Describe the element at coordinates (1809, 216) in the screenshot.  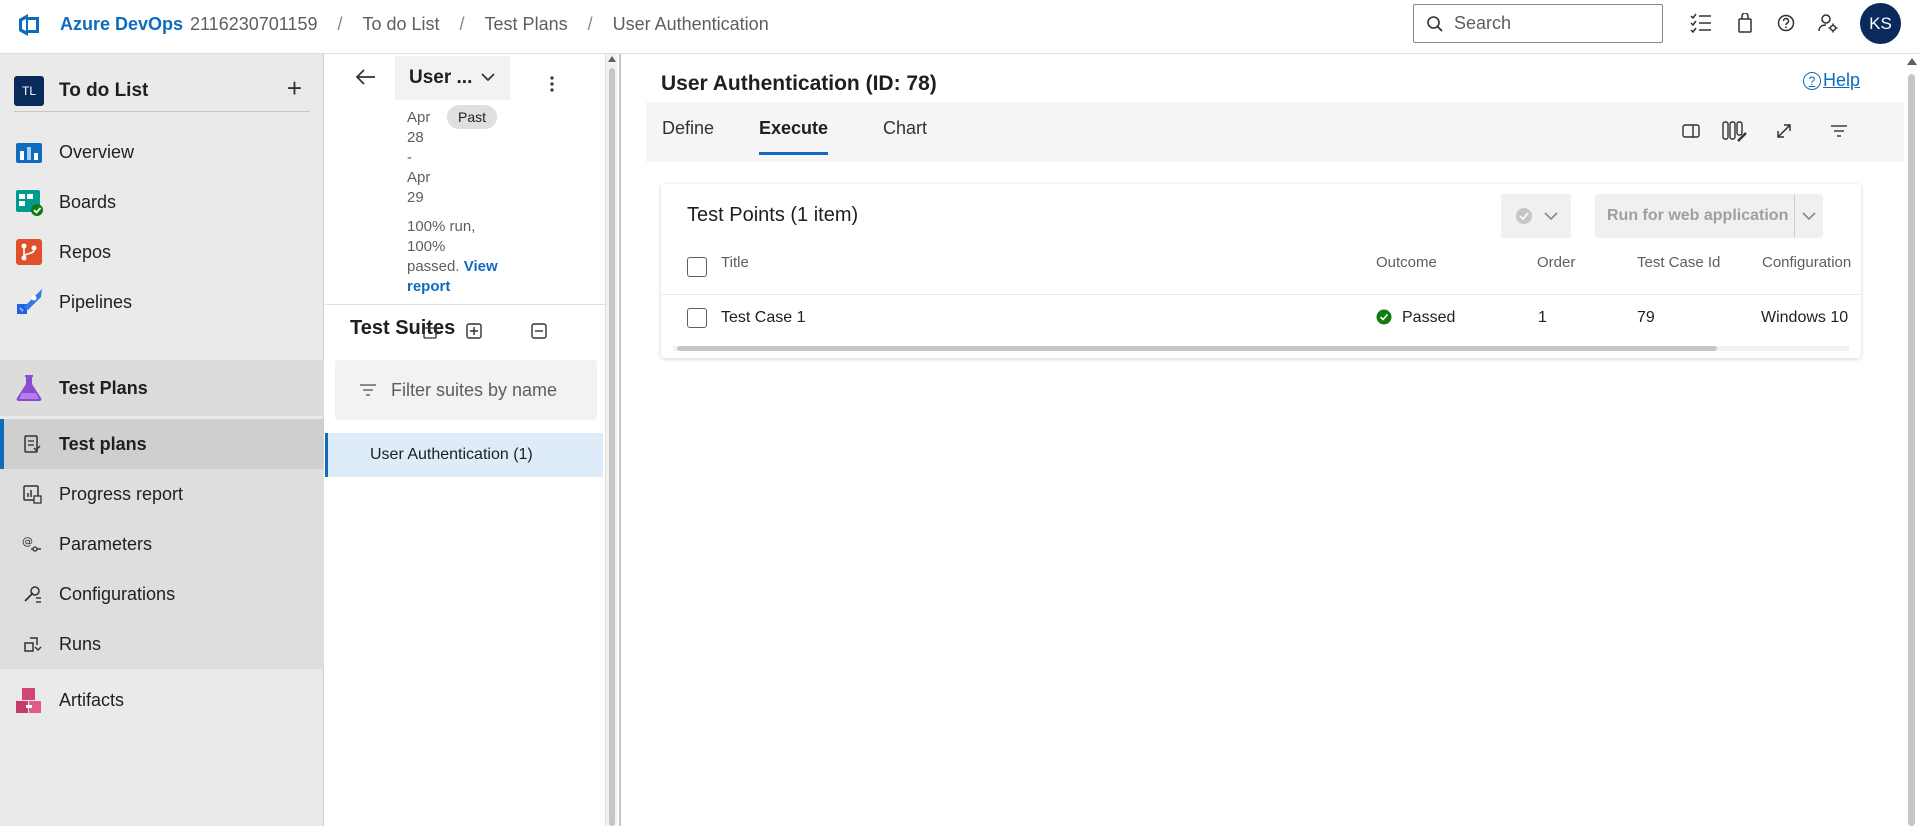
I see `run-options-dropdown` at that location.